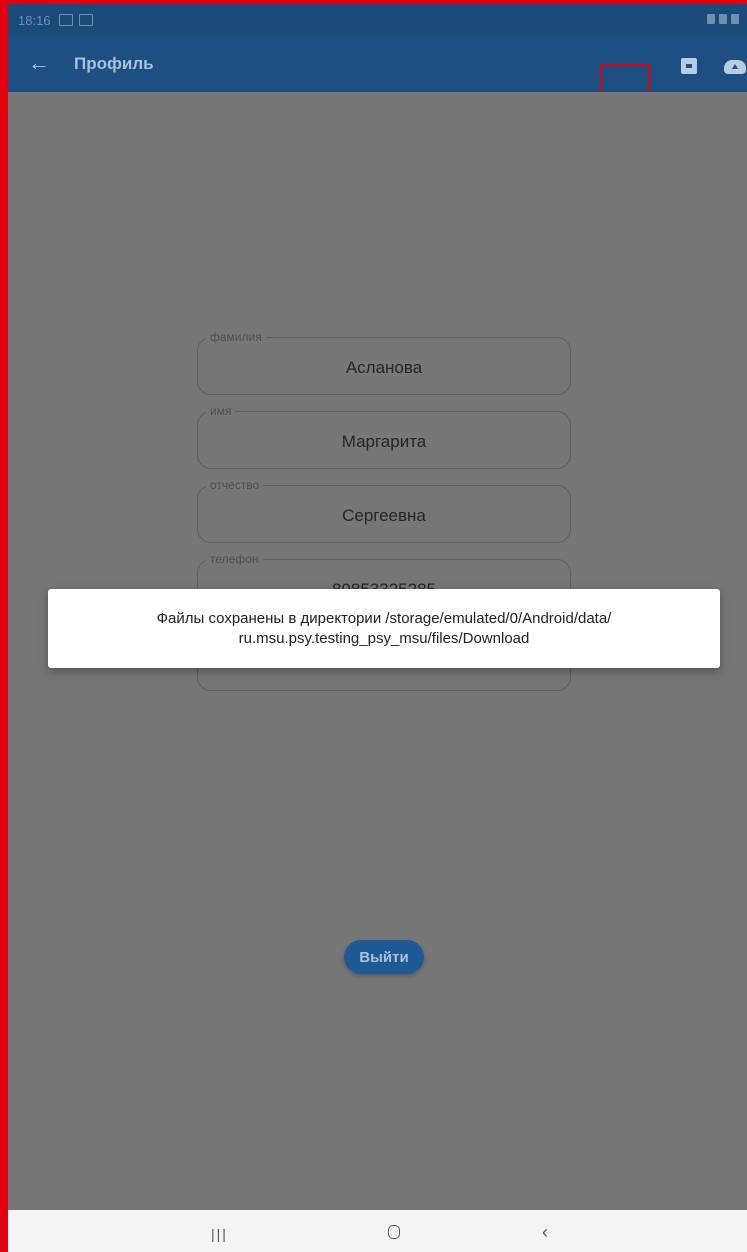 This screenshot has height=1252, width=747. I want to click on patronymic-value: Сергеевна, so click(384, 515).